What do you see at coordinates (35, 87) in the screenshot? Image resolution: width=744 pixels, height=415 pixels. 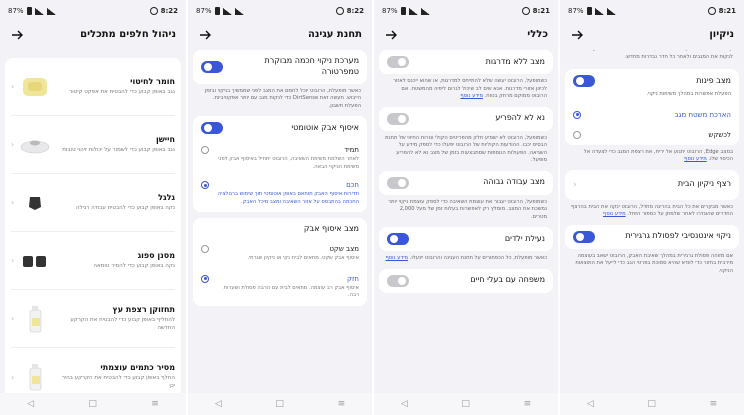 I see `disinfectant-image` at bounding box center [35, 87].